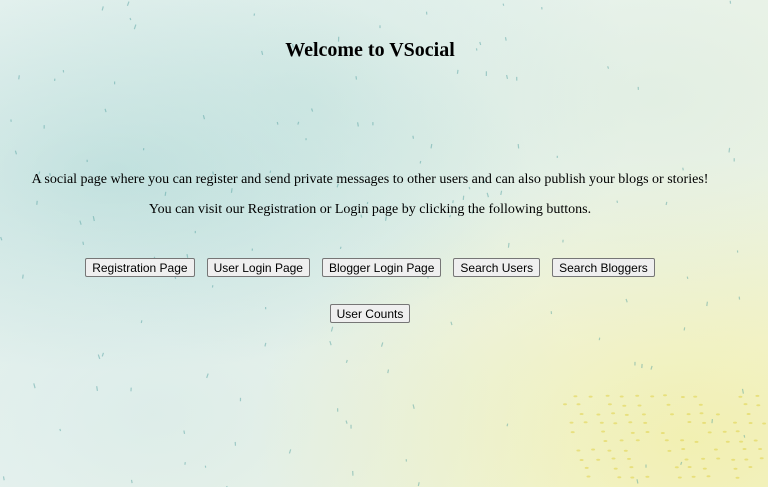 The height and width of the screenshot is (487, 768). Describe the element at coordinates (603, 267) in the screenshot. I see `search-bloggers-button: Search Bloggers` at that location.